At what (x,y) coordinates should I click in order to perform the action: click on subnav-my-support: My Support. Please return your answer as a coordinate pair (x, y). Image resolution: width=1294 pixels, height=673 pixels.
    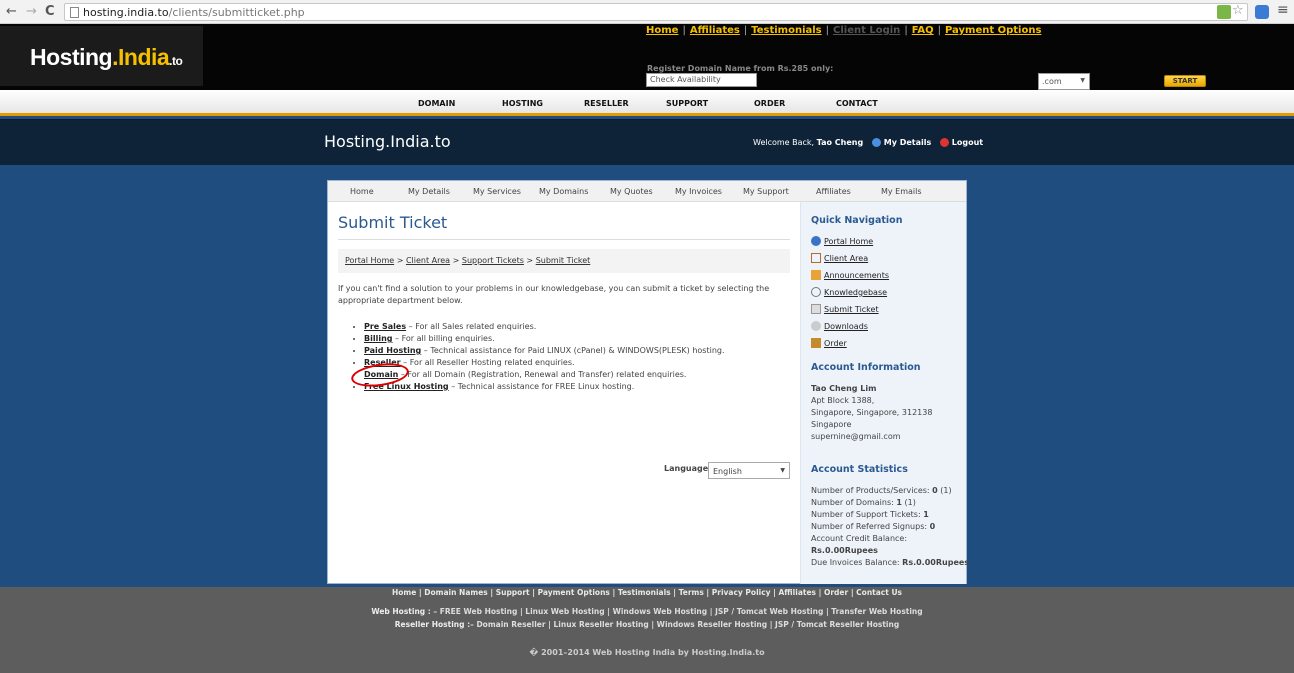
    Looking at the image, I should click on (766, 191).